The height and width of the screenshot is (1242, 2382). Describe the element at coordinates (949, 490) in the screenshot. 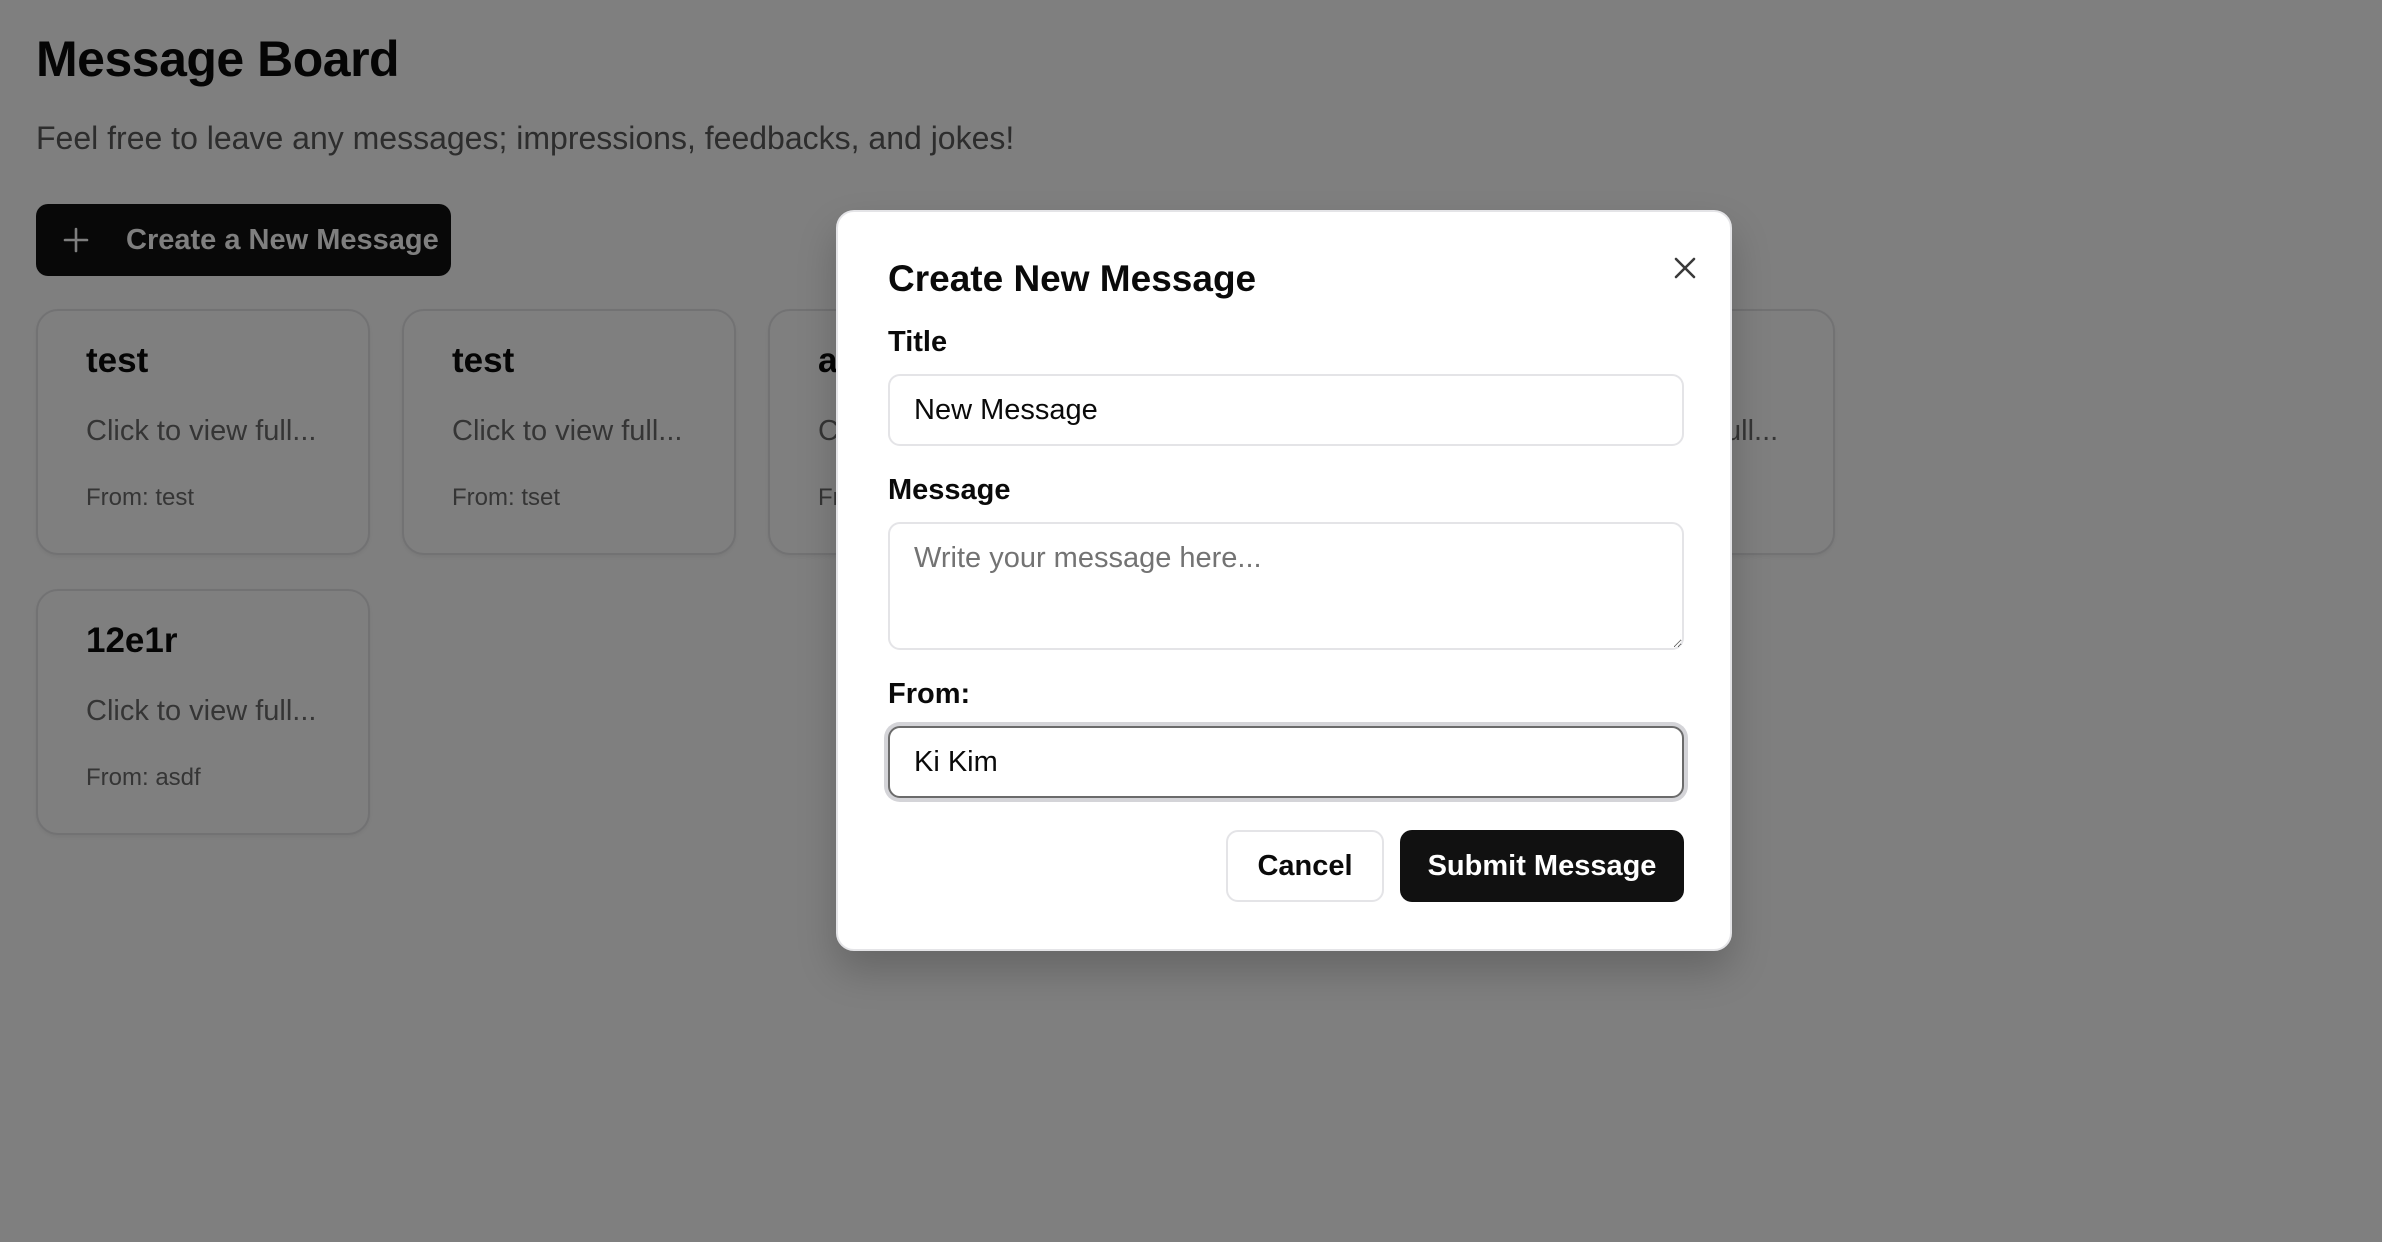

I see `message-label: Message` at that location.